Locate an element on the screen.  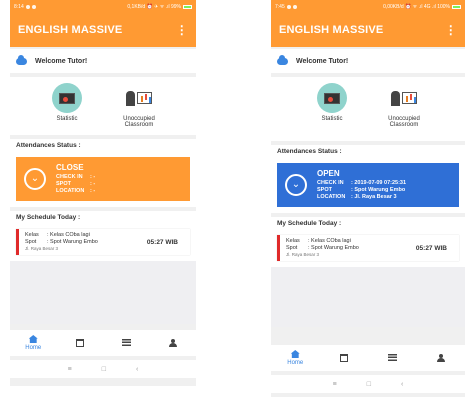
spot-value: : - is located at coordinates (93, 184).